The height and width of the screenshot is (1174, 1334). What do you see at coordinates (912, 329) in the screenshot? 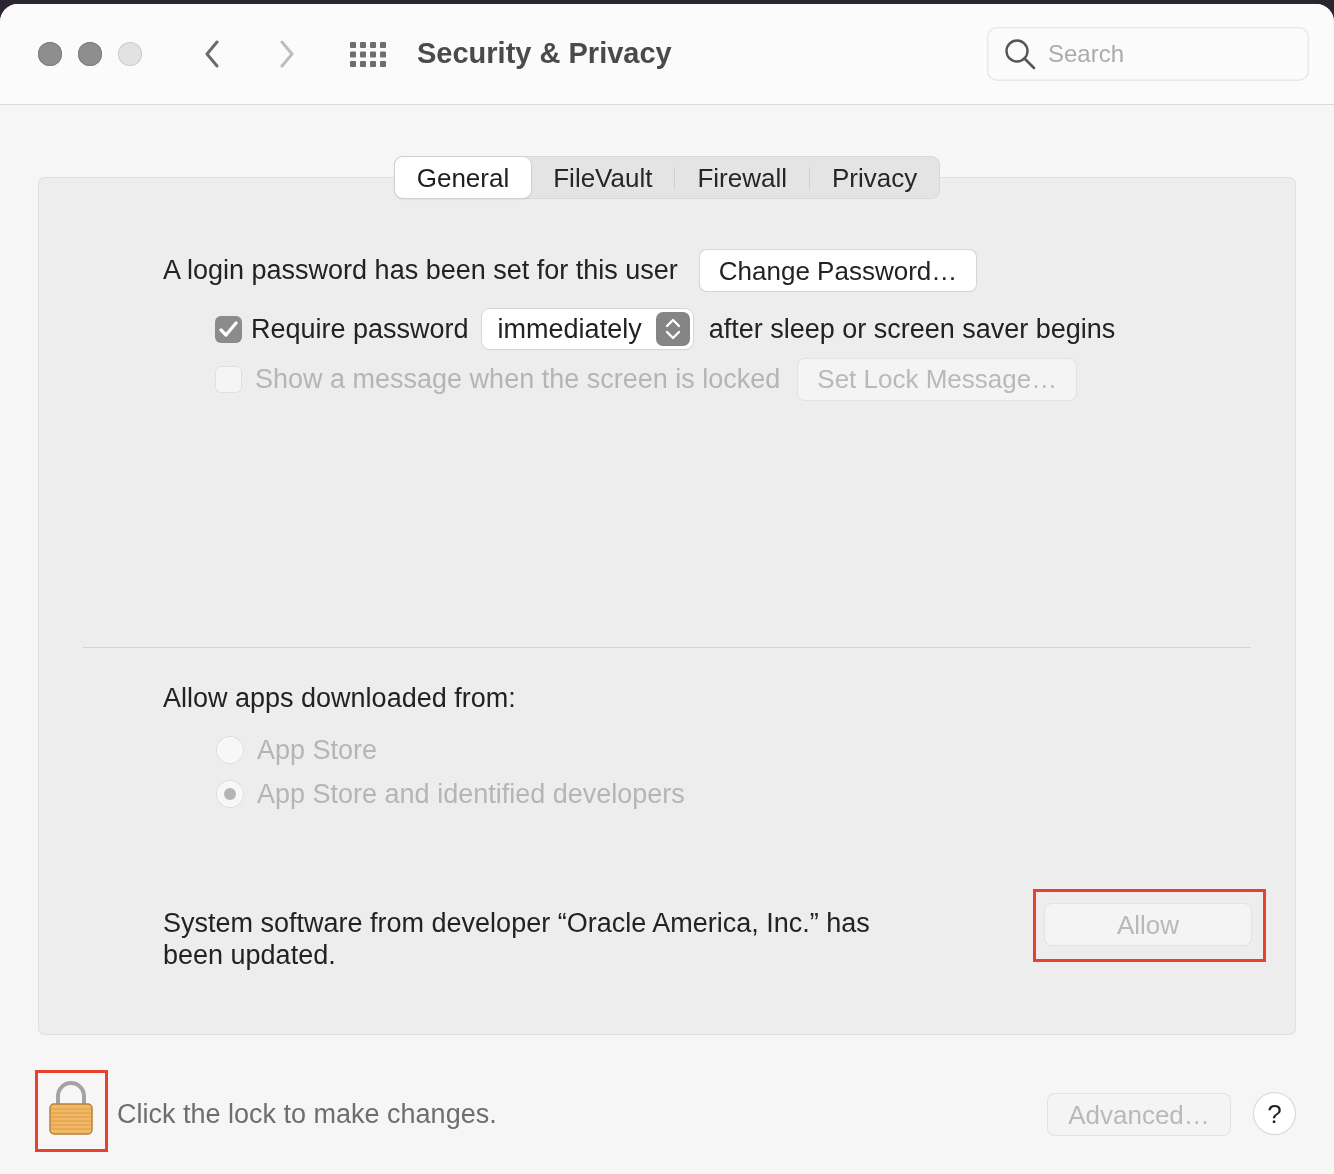
I see `require-password-suffix-text: after sleep or screen saver begins` at bounding box center [912, 329].